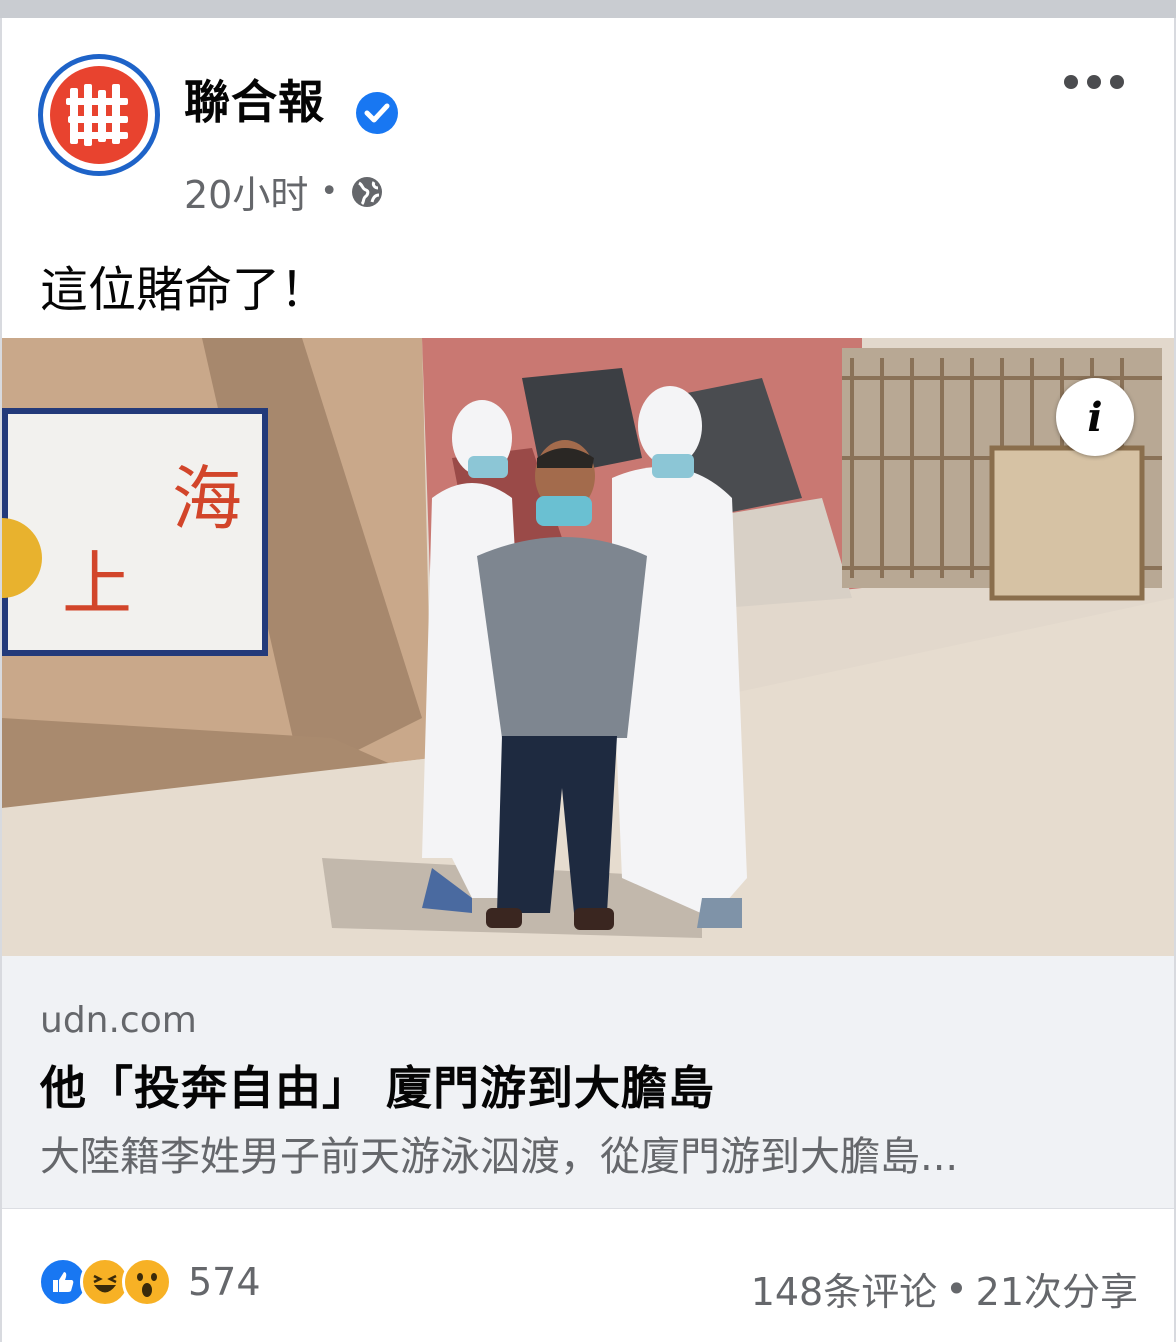 The image size is (1176, 1342). Describe the element at coordinates (147, 1282) in the screenshot. I see `wow-icon` at that location.